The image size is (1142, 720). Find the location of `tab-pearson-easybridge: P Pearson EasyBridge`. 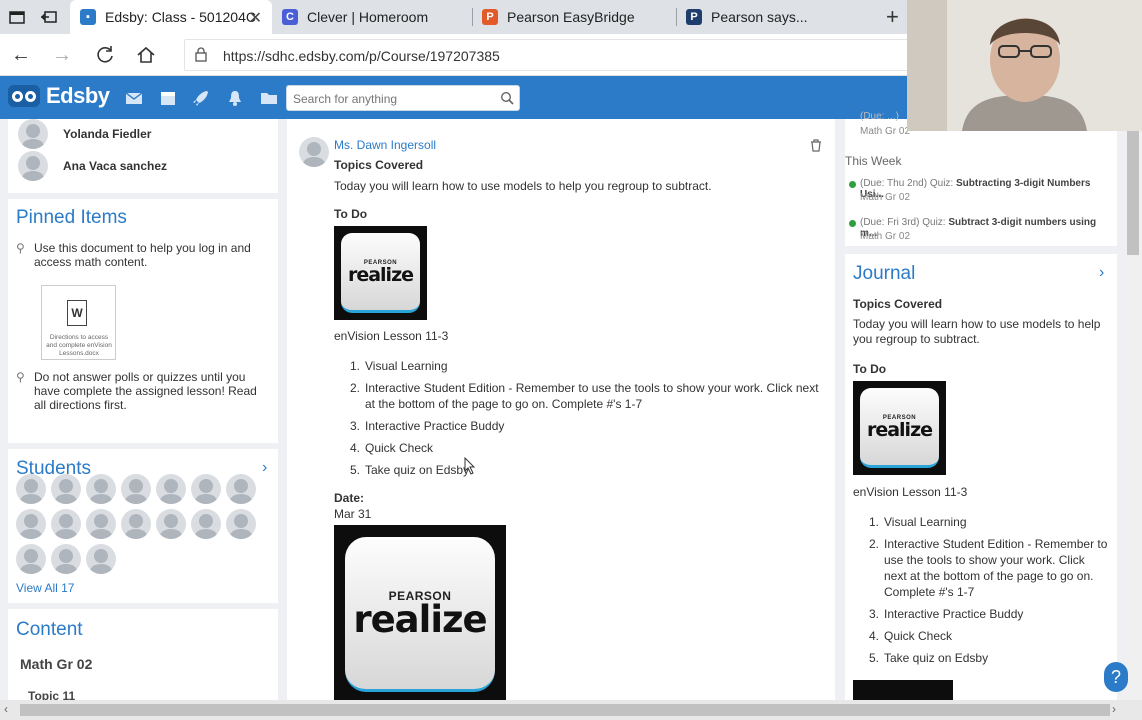

tab-pearson-easybridge: P Pearson EasyBridge is located at coordinates (574, 17).